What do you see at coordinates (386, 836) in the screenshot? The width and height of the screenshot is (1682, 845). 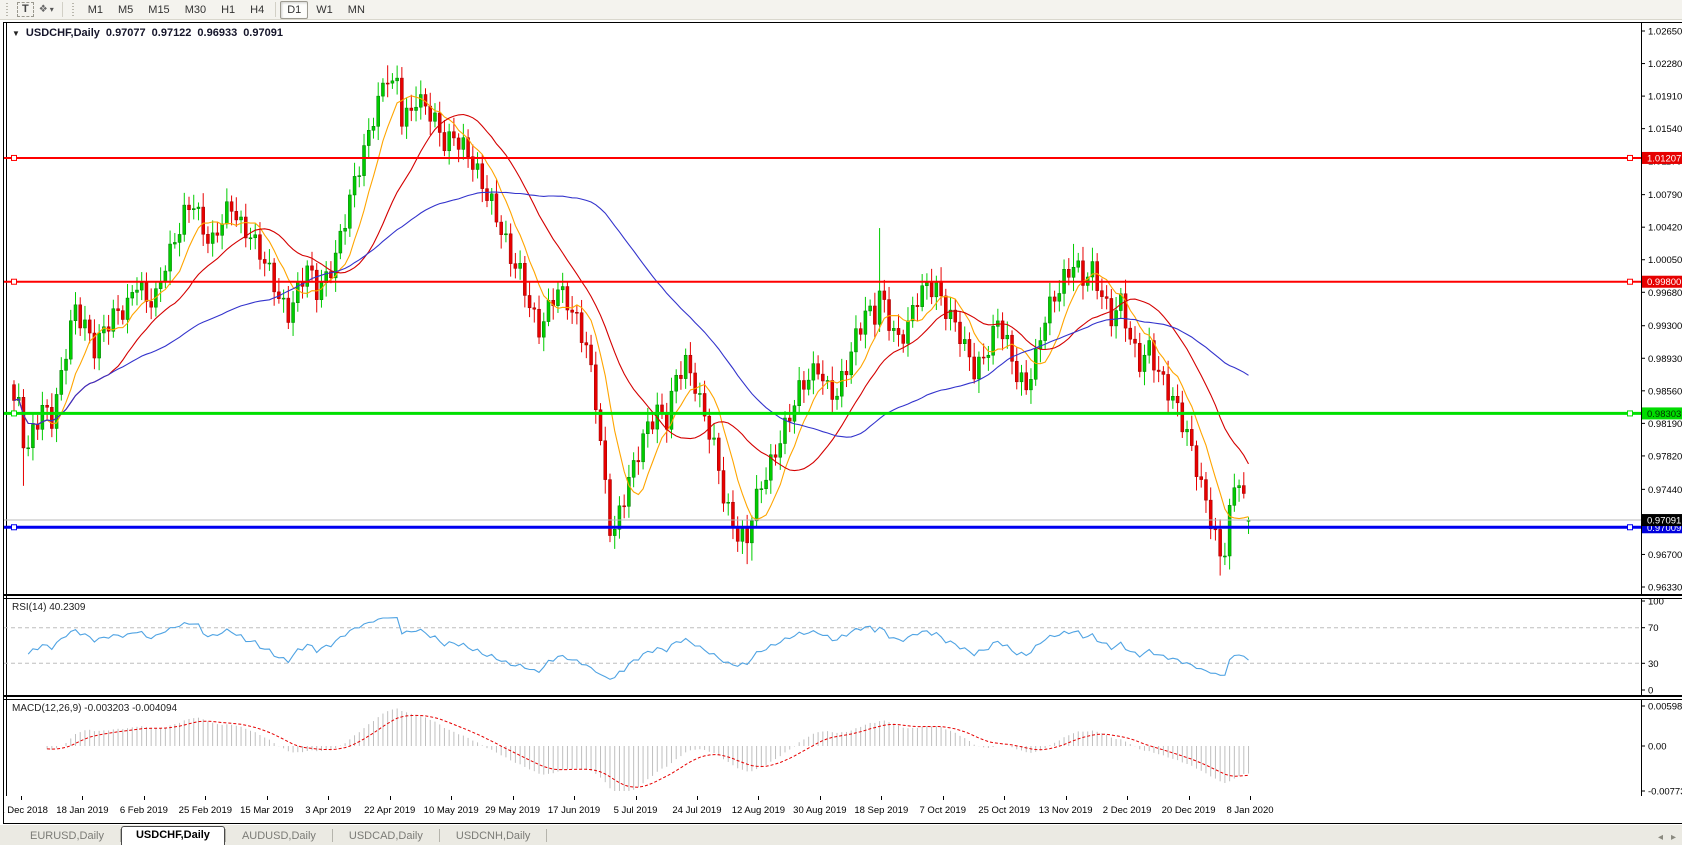 I see `tab-usdcad: USDCAD,Daily` at bounding box center [386, 836].